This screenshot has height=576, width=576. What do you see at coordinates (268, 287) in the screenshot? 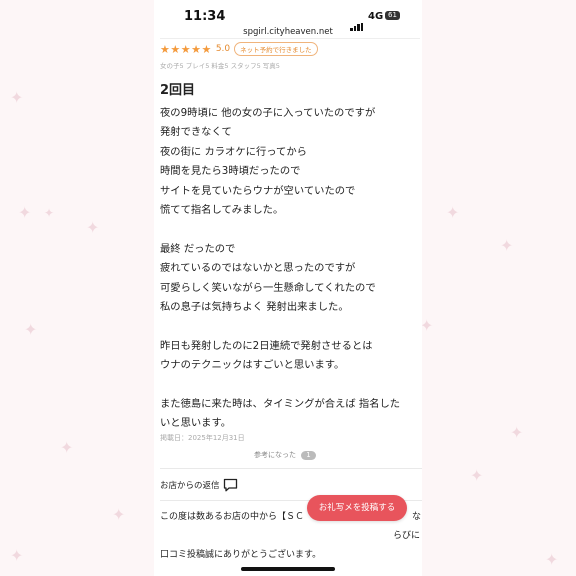
I see `review-line: 可愛らしく笑いながら一生懸命してくれたので` at bounding box center [268, 287].